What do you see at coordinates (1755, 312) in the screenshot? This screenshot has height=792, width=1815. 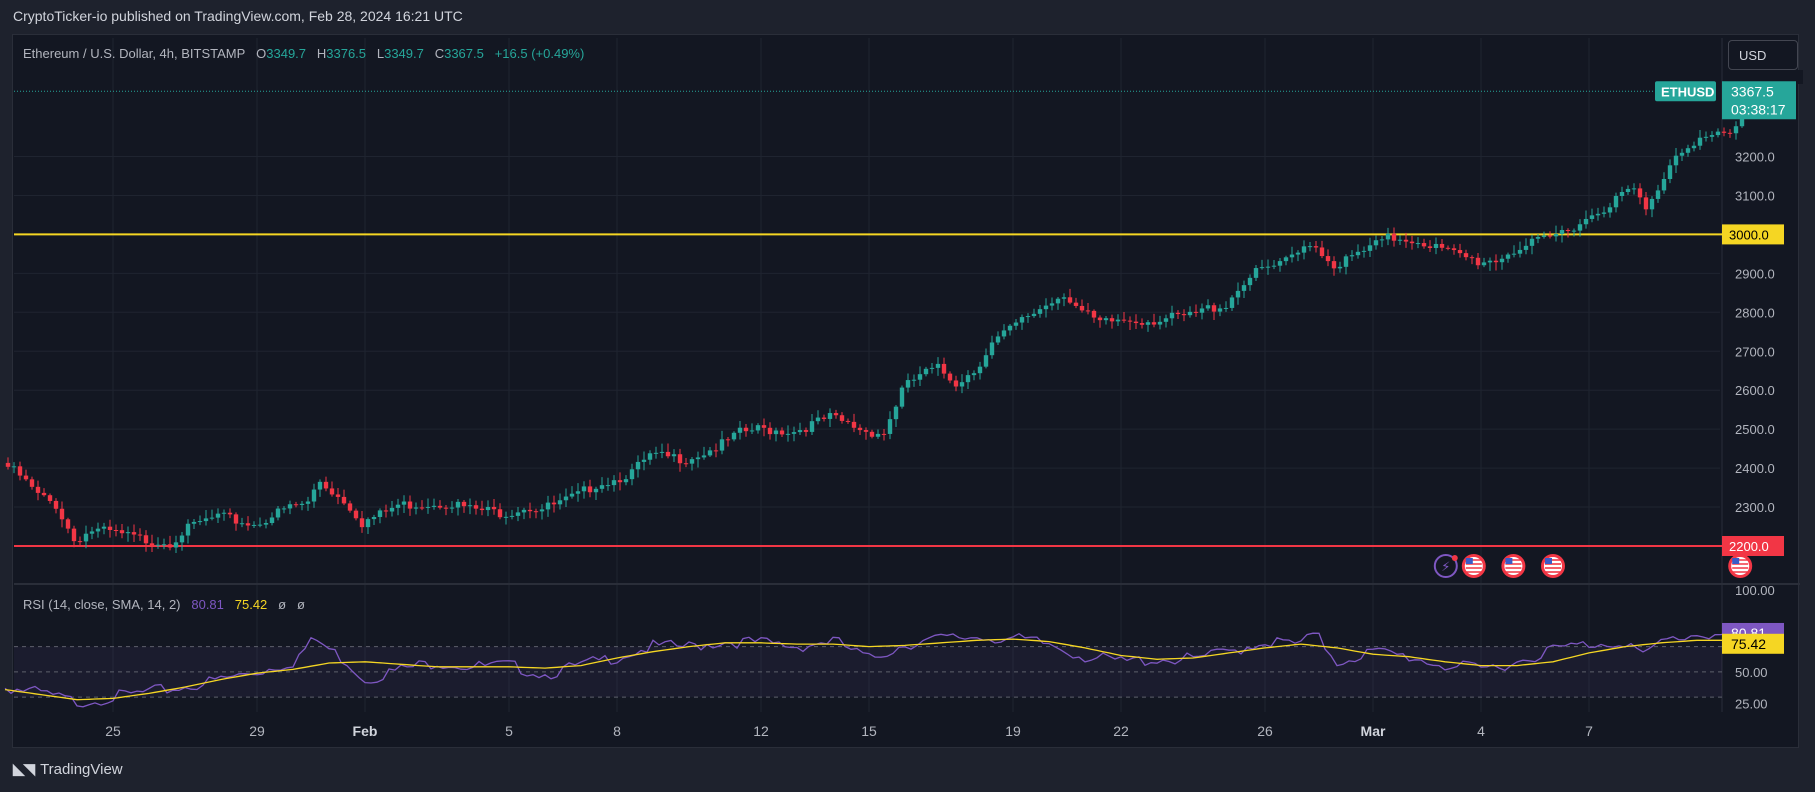 I see `price-axis-label: 2800.0` at bounding box center [1755, 312].